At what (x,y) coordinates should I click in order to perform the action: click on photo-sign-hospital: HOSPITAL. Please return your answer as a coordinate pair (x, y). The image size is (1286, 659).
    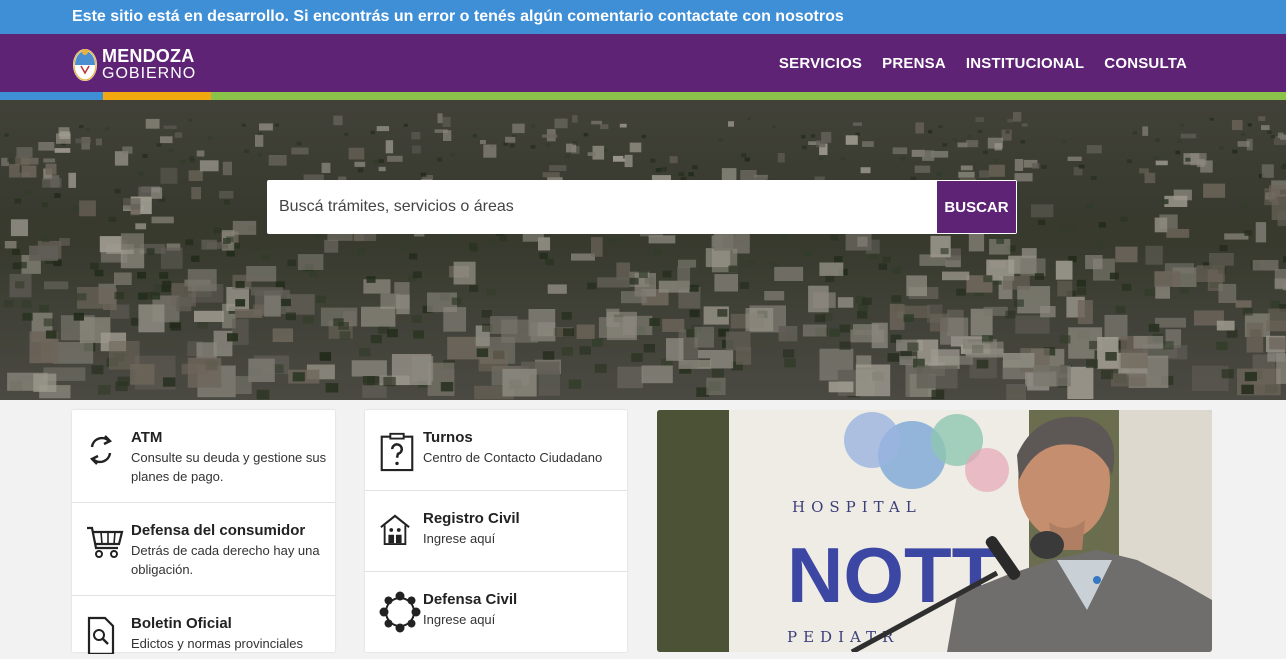
    Looking at the image, I should click on (857, 507).